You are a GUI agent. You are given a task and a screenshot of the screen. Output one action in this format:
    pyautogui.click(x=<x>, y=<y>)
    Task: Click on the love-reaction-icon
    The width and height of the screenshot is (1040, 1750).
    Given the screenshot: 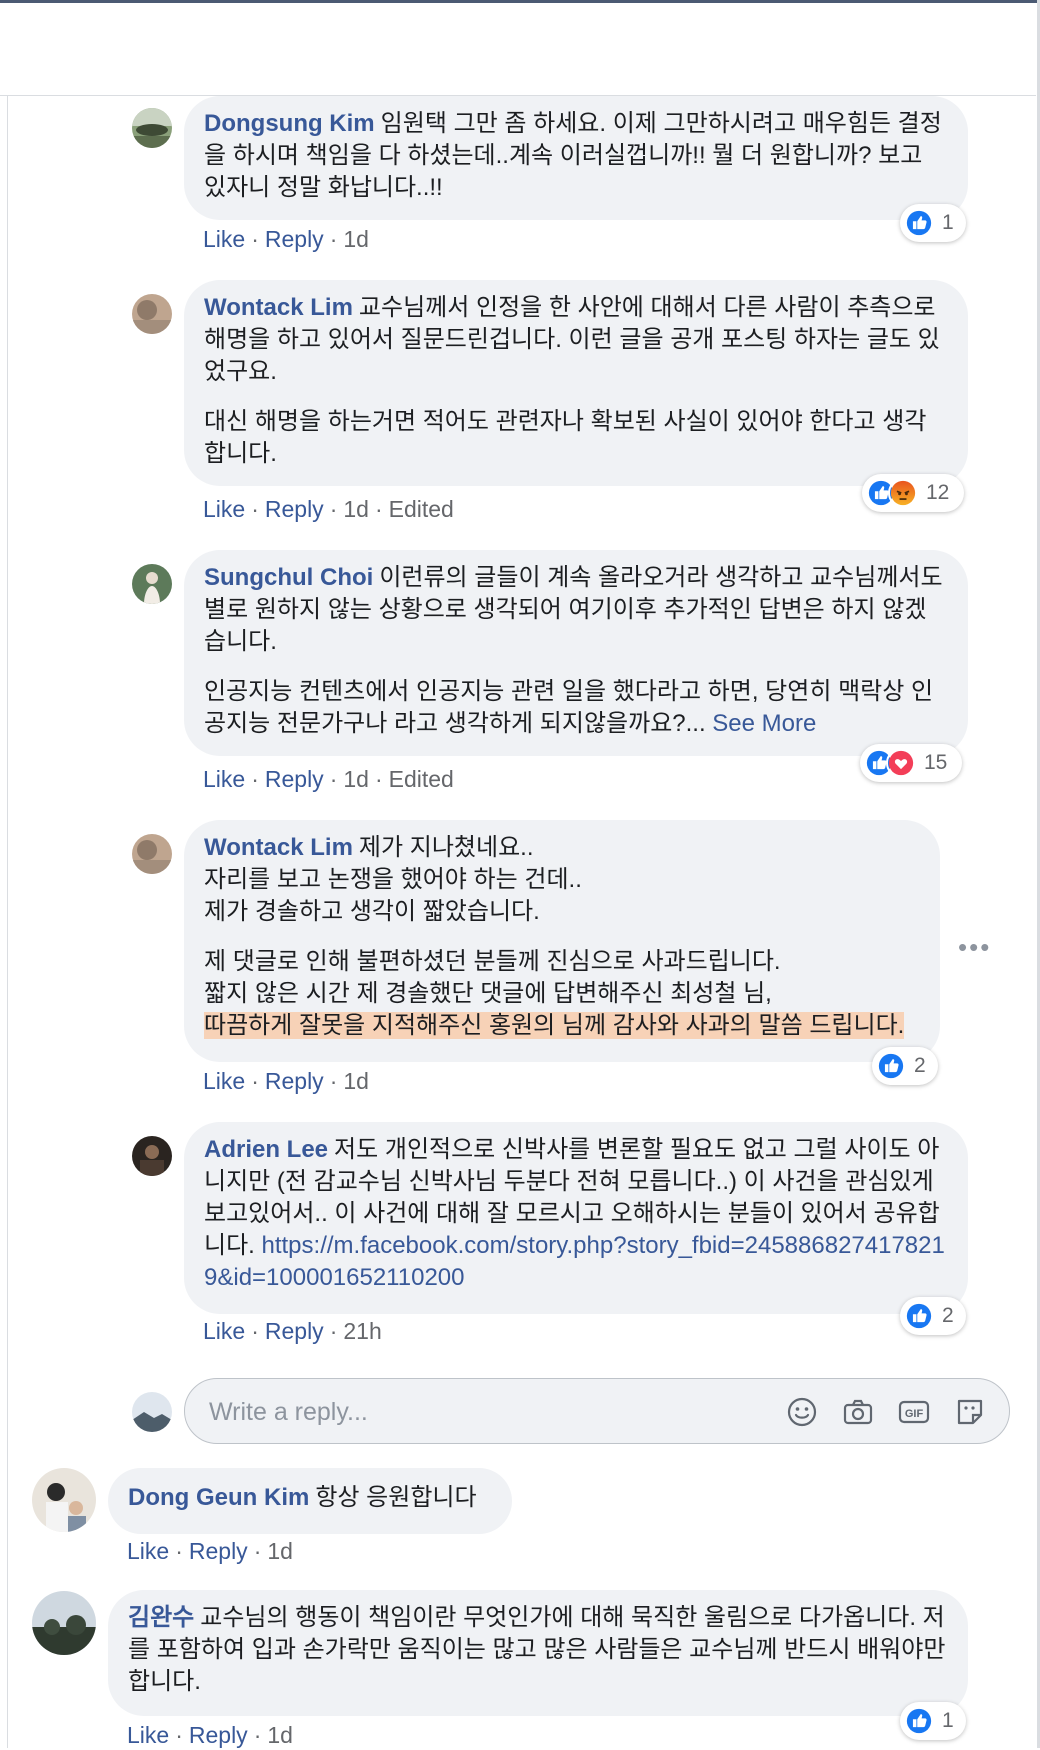 What is the action you would take?
    pyautogui.click(x=901, y=763)
    